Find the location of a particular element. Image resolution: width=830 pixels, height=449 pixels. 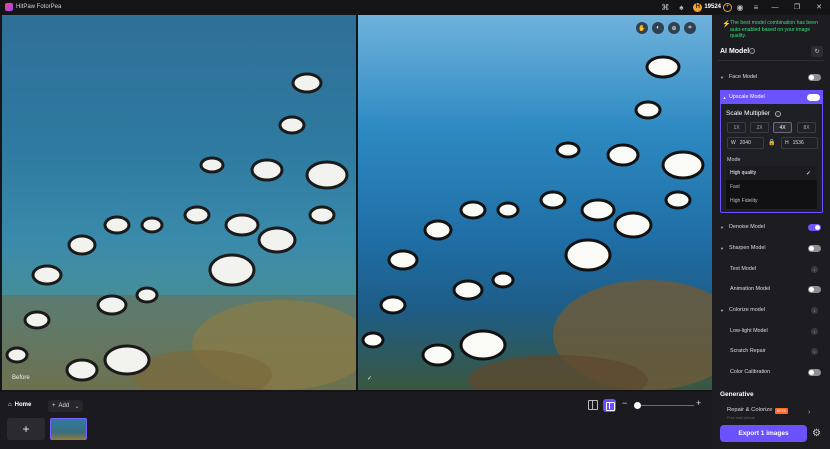

menu-icon: ≡ is located at coordinates (756, 7).